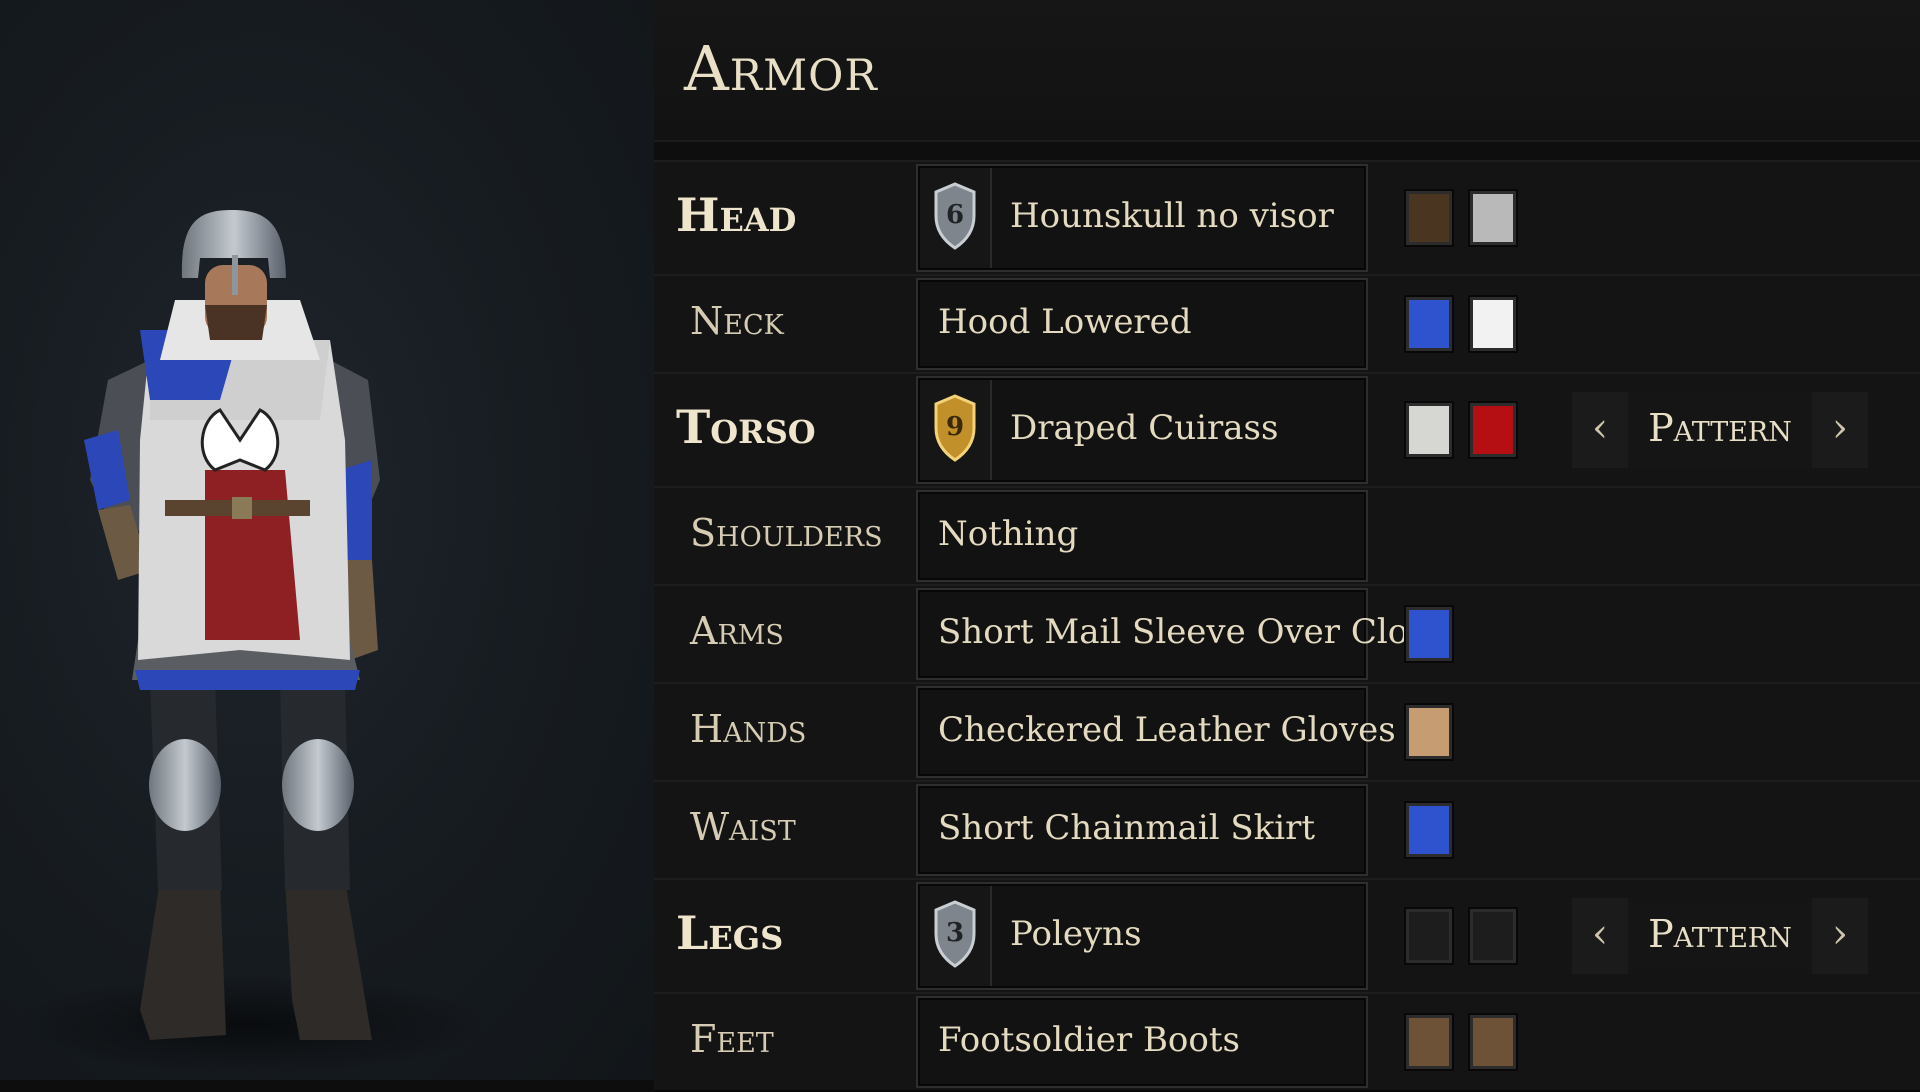 This screenshot has width=1920, height=1092. Describe the element at coordinates (1127, 828) in the screenshot. I see `item-name-waist: Short Chainmail Skirt` at that location.